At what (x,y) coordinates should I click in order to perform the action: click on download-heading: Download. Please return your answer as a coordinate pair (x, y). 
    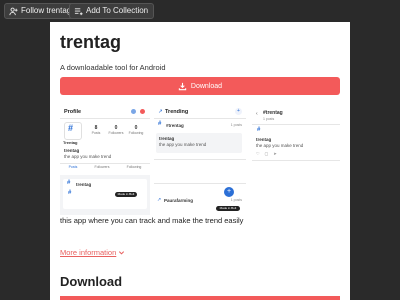
    Looking at the image, I should click on (91, 281).